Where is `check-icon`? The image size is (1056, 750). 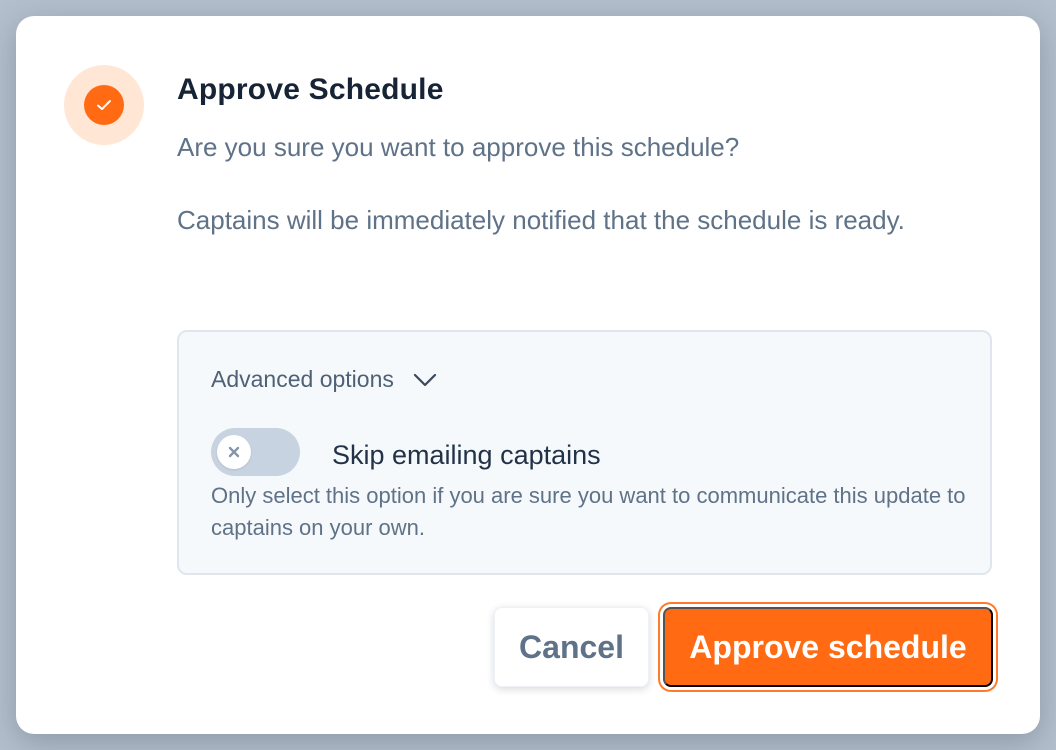 check-icon is located at coordinates (104, 105).